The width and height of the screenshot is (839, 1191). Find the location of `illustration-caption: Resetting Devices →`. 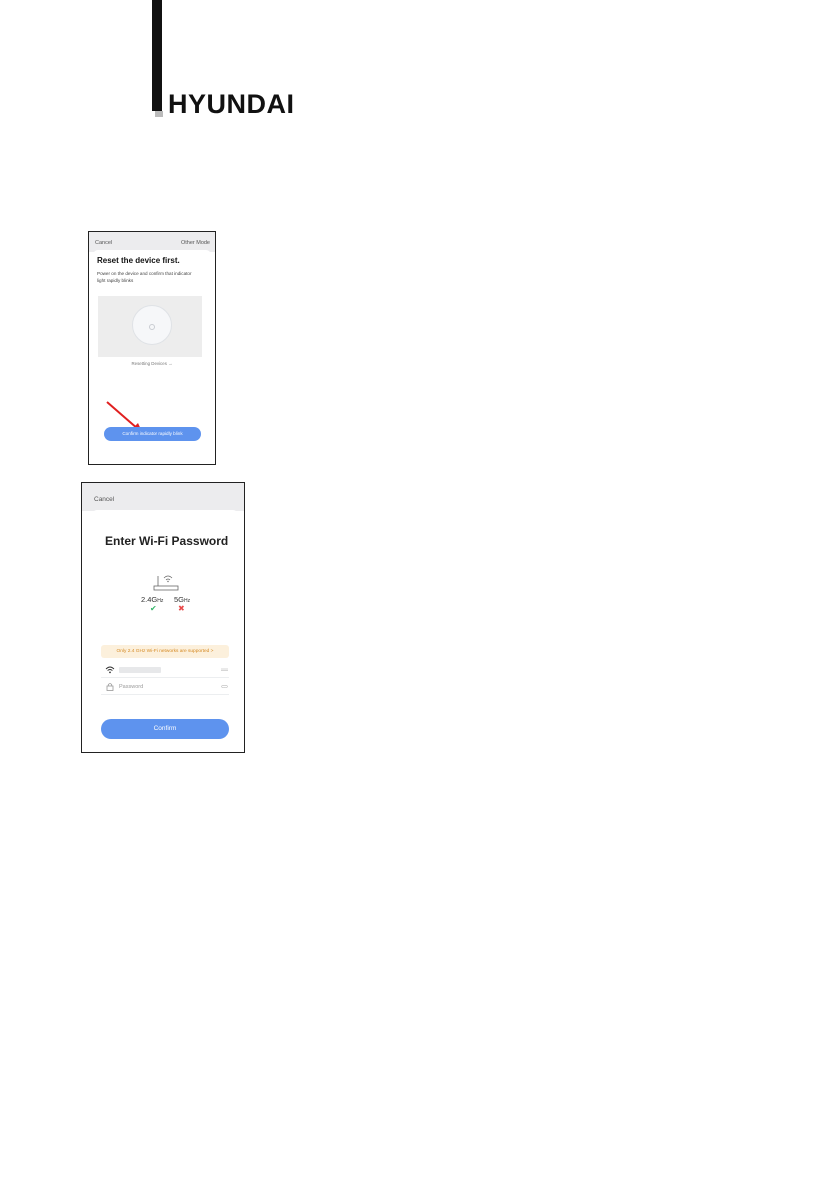

illustration-caption: Resetting Devices → is located at coordinates (152, 363).